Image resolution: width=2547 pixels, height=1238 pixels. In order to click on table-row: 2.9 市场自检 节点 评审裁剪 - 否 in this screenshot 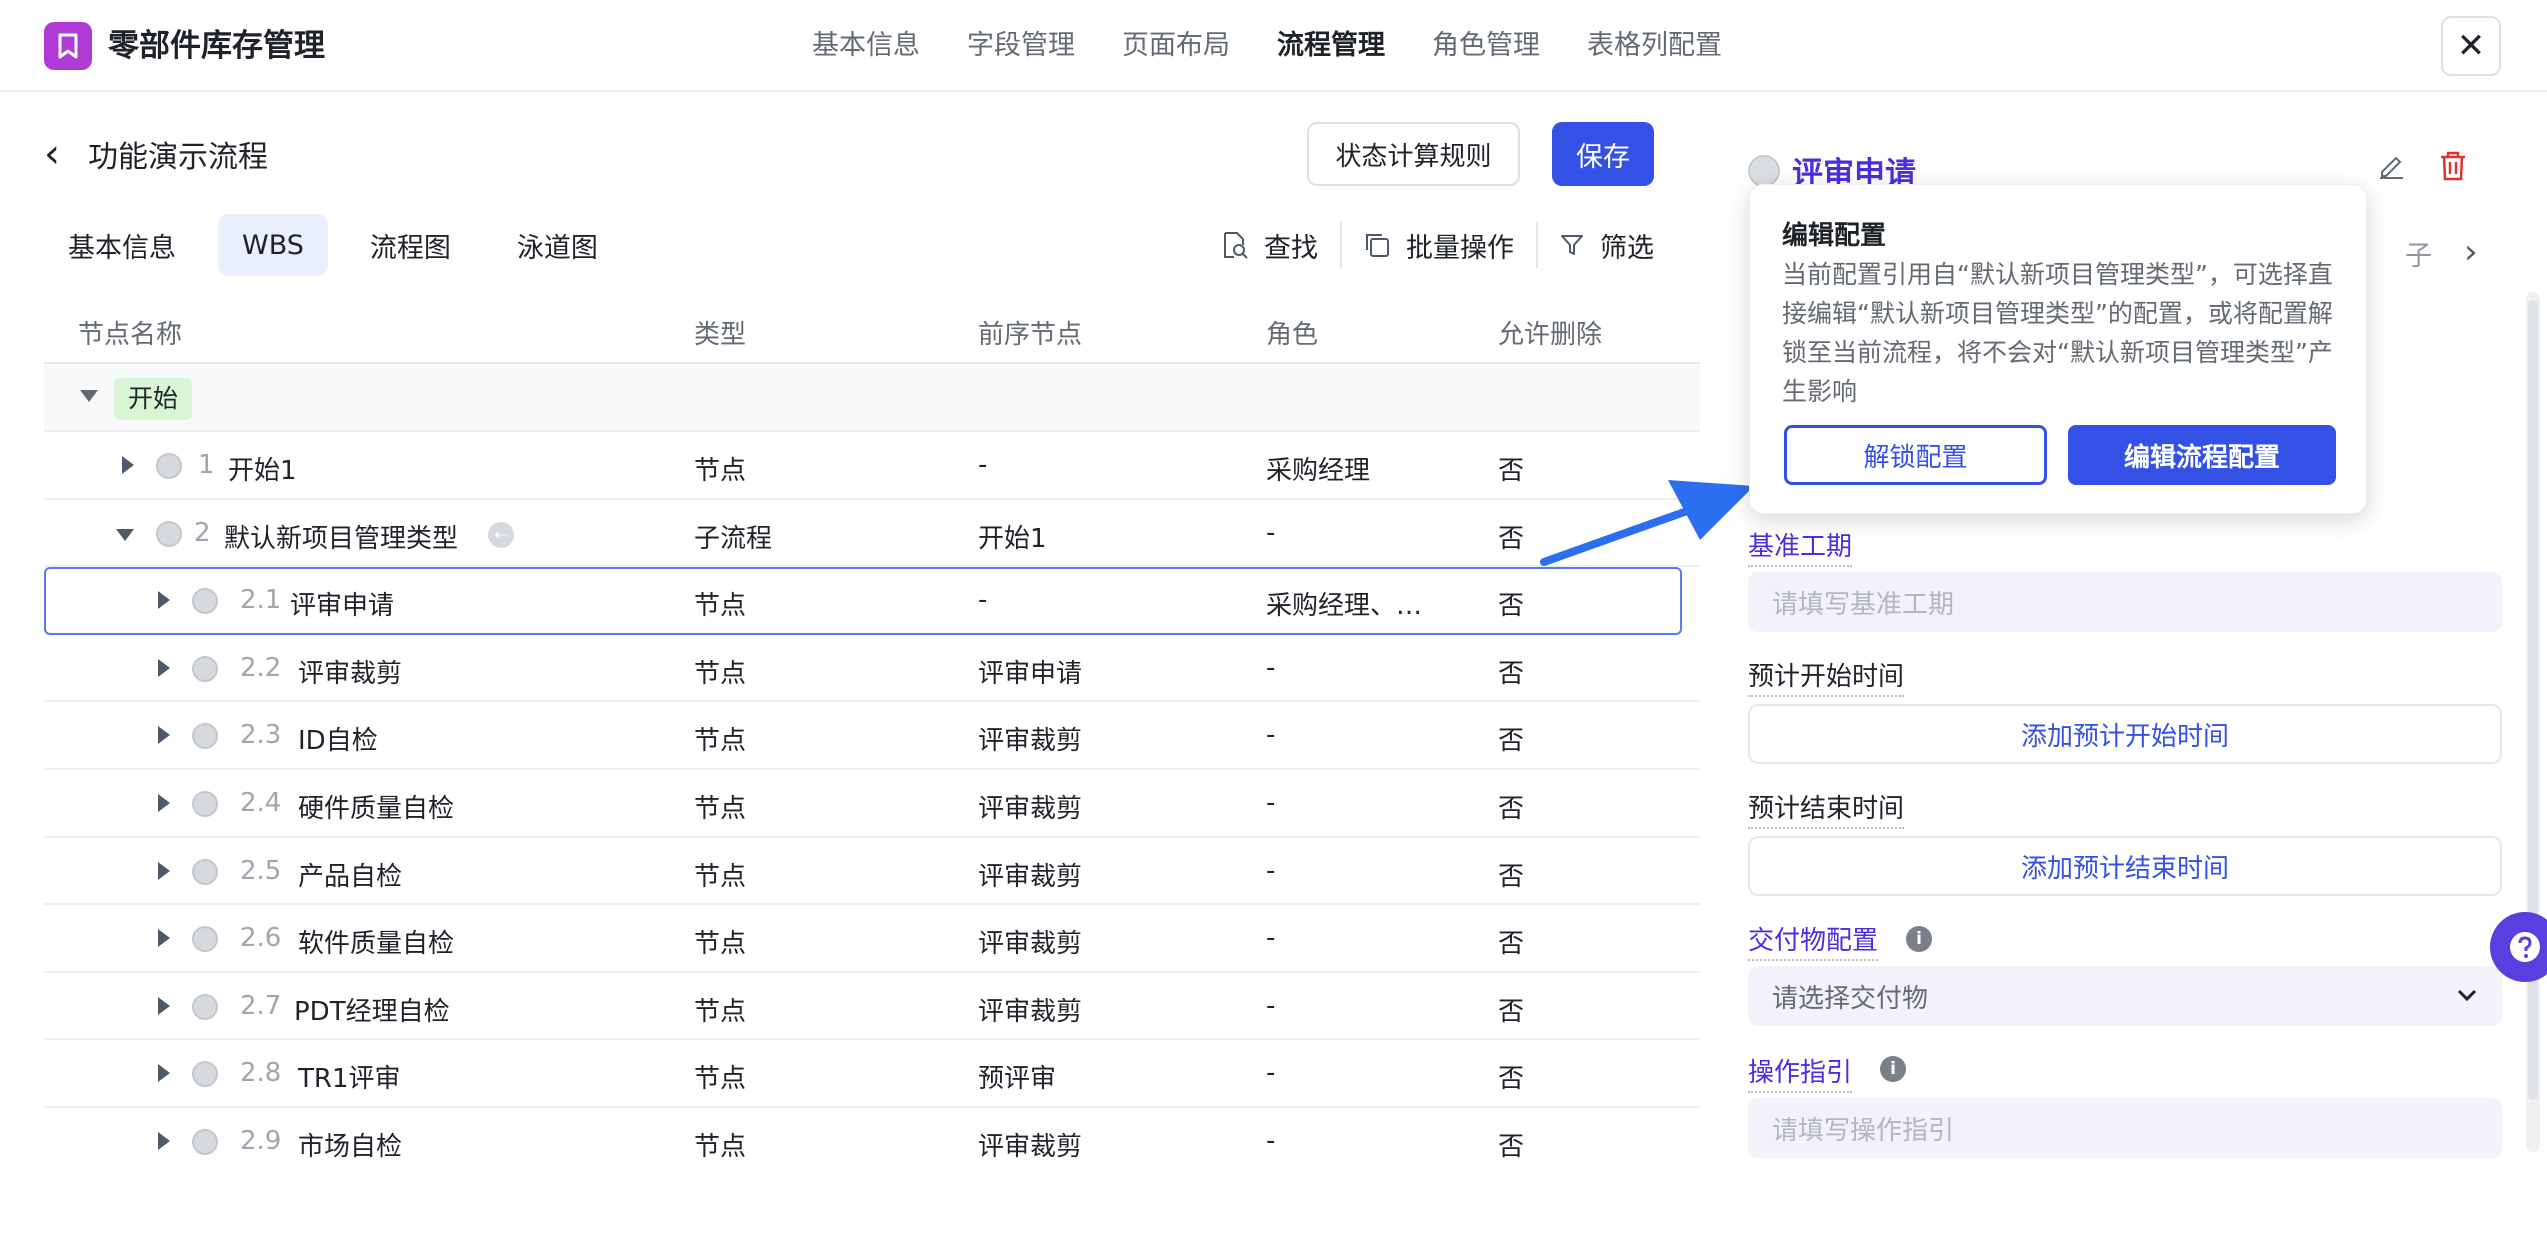, I will do `click(872, 1142)`.